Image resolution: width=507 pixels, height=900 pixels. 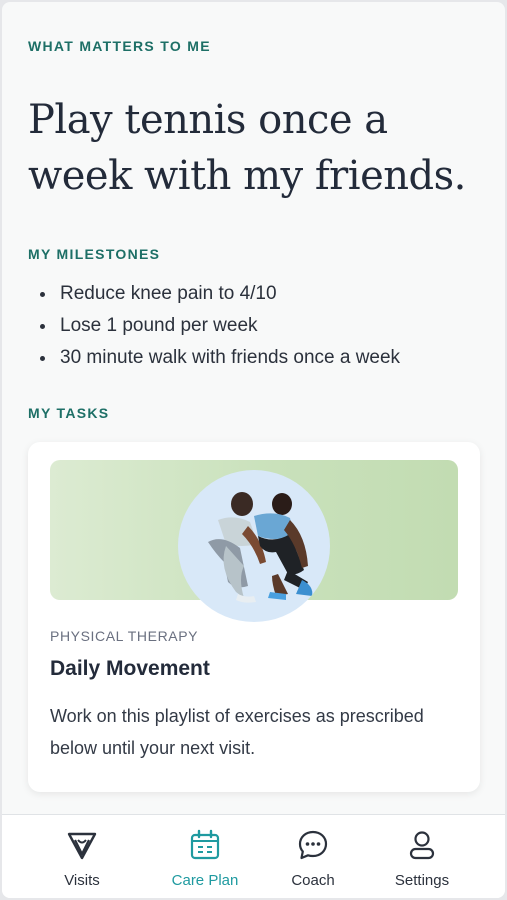 I want to click on task-title: Daily Movement, so click(x=130, y=668).